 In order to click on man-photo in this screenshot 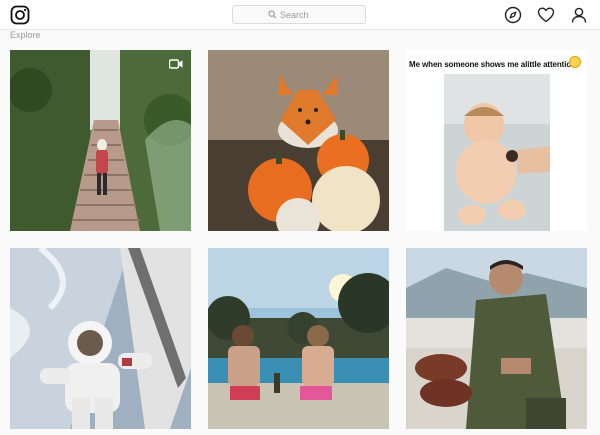, I will do `click(496, 338)`.